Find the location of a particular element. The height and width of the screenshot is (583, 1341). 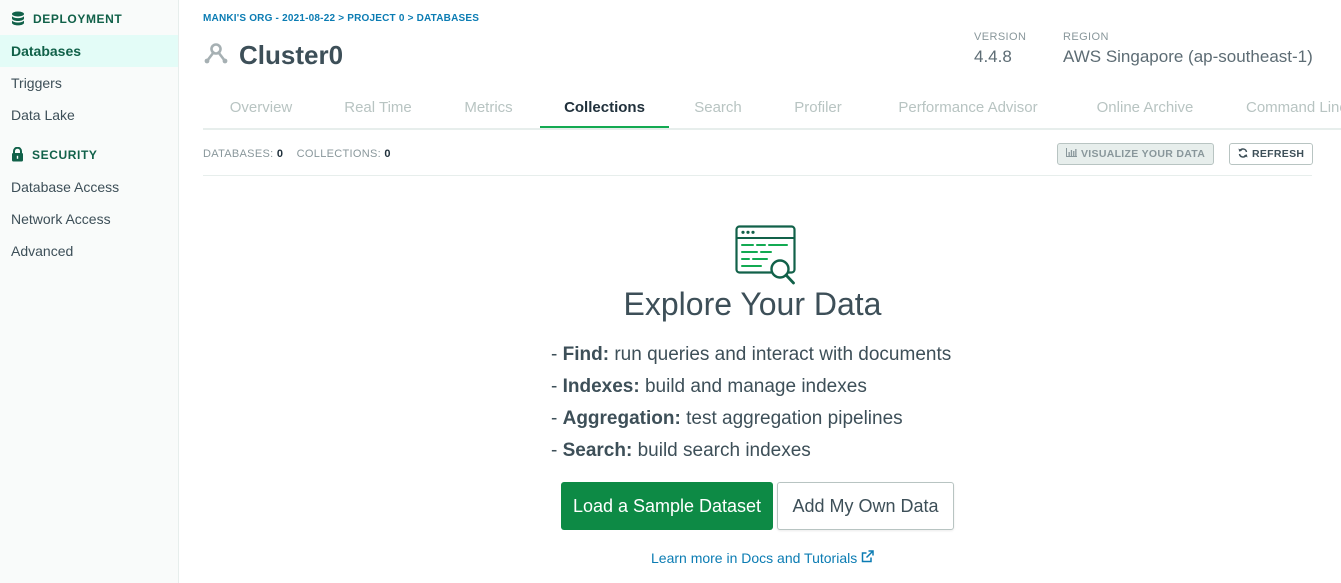

tab-overview: Overview is located at coordinates (261, 110).